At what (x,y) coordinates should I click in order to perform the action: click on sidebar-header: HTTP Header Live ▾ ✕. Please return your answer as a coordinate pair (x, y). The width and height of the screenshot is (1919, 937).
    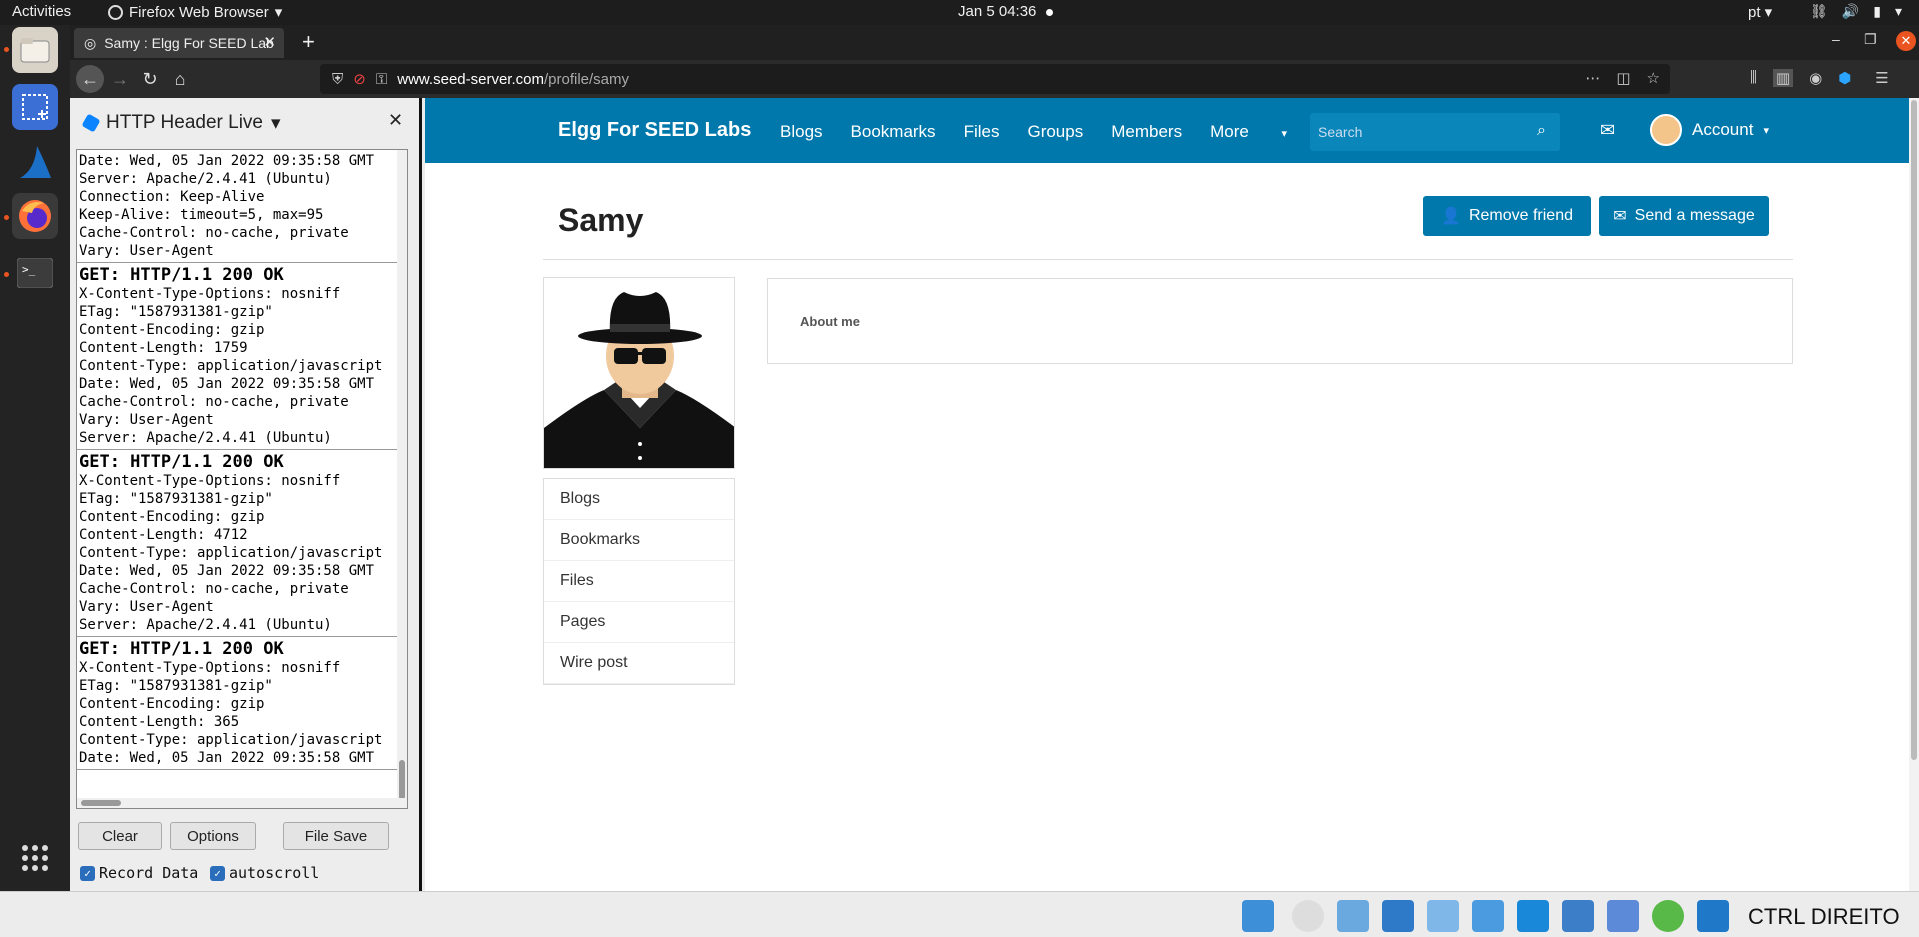
    Looking at the image, I should click on (244, 123).